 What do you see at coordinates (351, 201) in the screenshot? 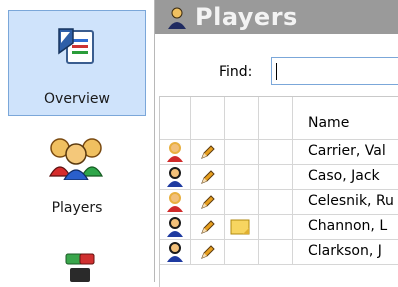
I see `player-name: Celesnik, Ru` at bounding box center [351, 201].